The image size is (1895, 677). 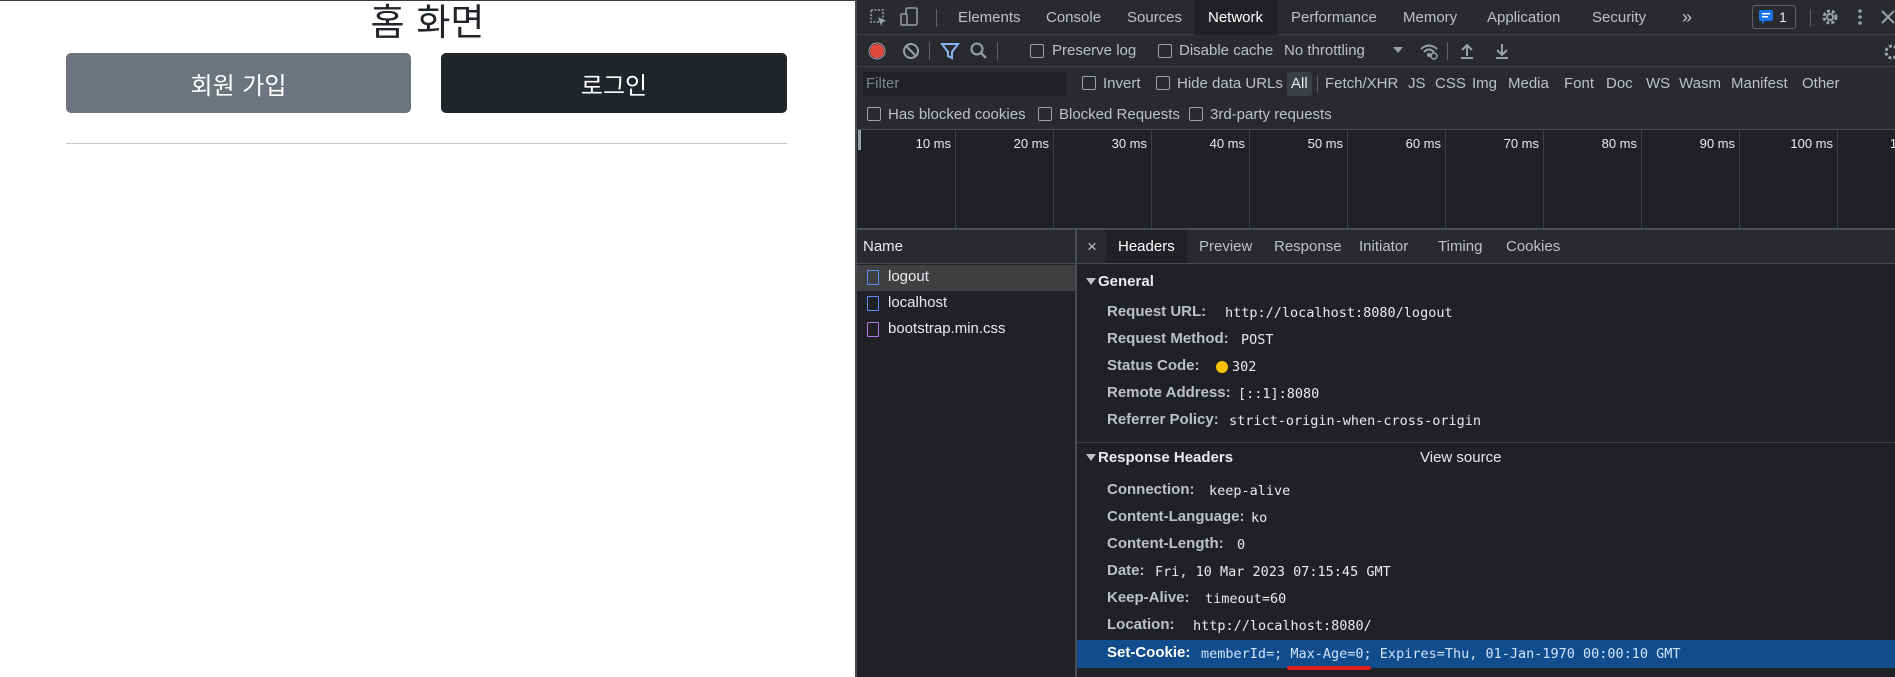 I want to click on export-har-icon, so click(x=1502, y=51).